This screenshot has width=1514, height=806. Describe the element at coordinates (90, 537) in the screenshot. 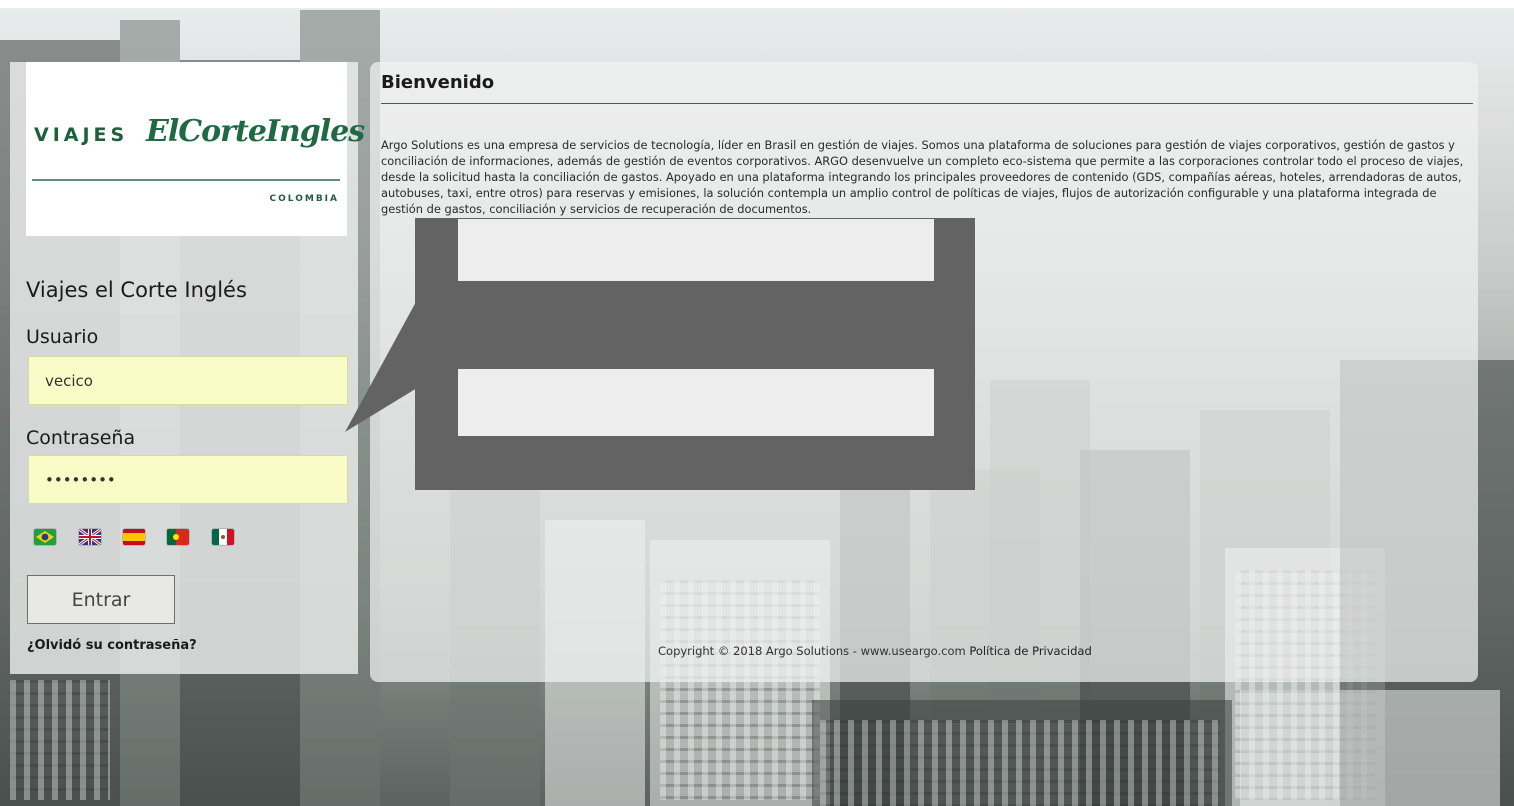

I see `uk-flag-icon` at that location.